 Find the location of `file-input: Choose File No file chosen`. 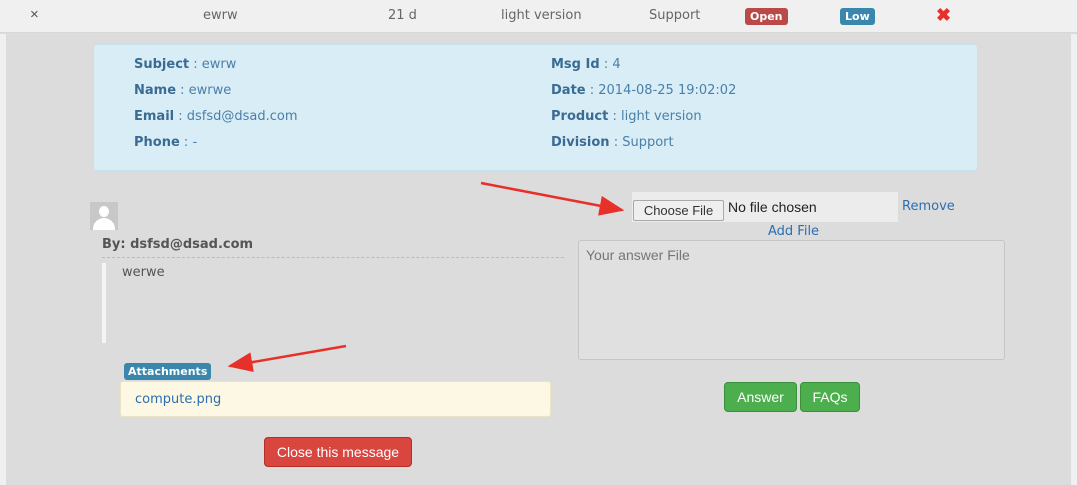

file-input: Choose File No file chosen is located at coordinates (765, 207).